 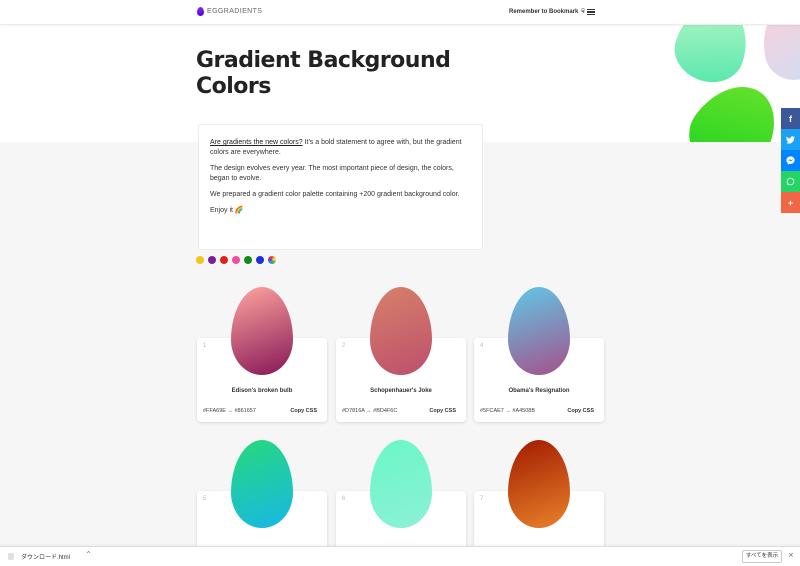 What do you see at coordinates (539, 391) in the screenshot?
I see `card-title: Obama's Resignation` at bounding box center [539, 391].